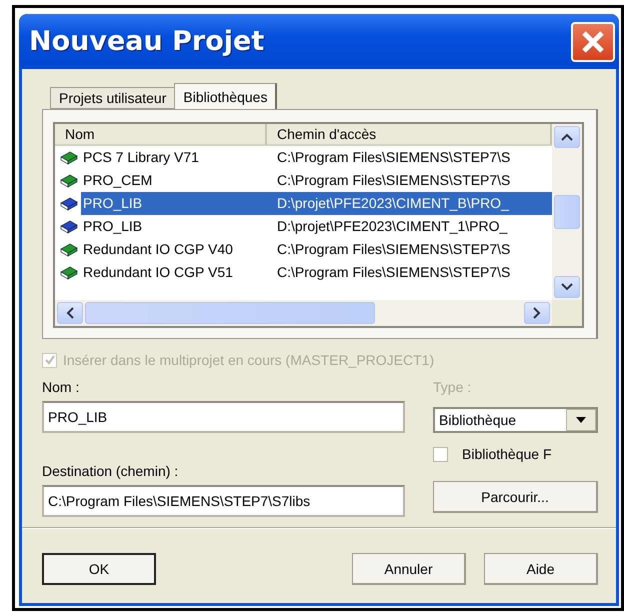 The image size is (624, 615). I want to click on field-label: Destination (chemin) :, so click(111, 471).